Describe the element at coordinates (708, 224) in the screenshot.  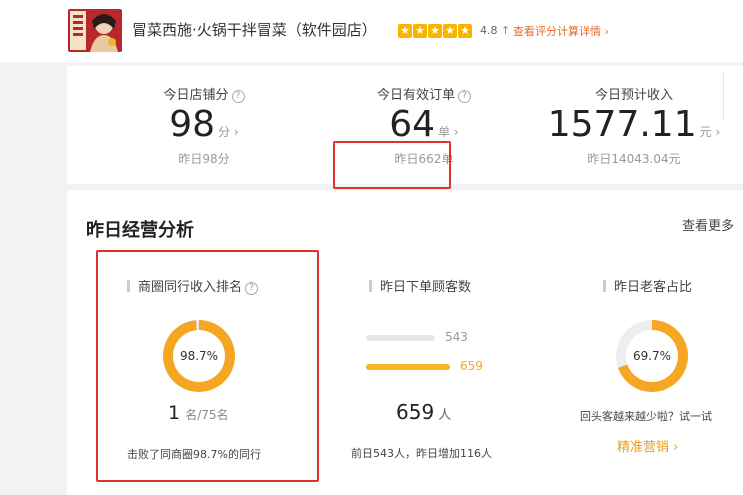
I see `view-more-link: 查看更多` at that location.